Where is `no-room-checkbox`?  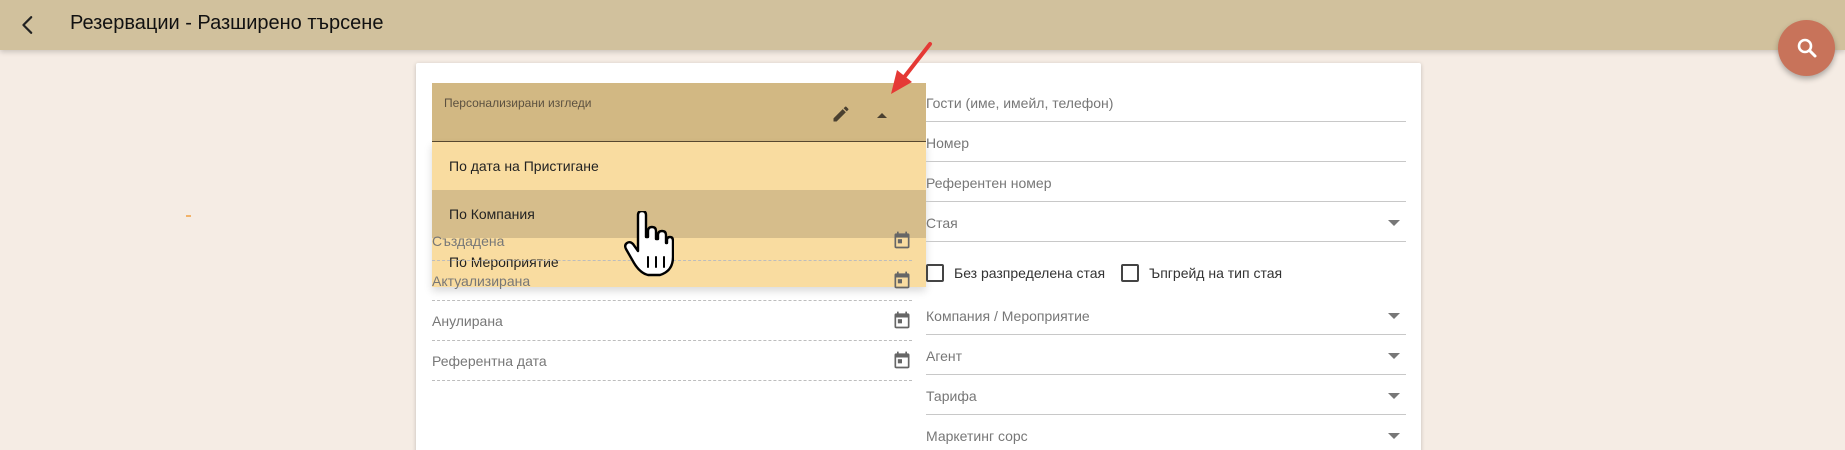 no-room-checkbox is located at coordinates (935, 273).